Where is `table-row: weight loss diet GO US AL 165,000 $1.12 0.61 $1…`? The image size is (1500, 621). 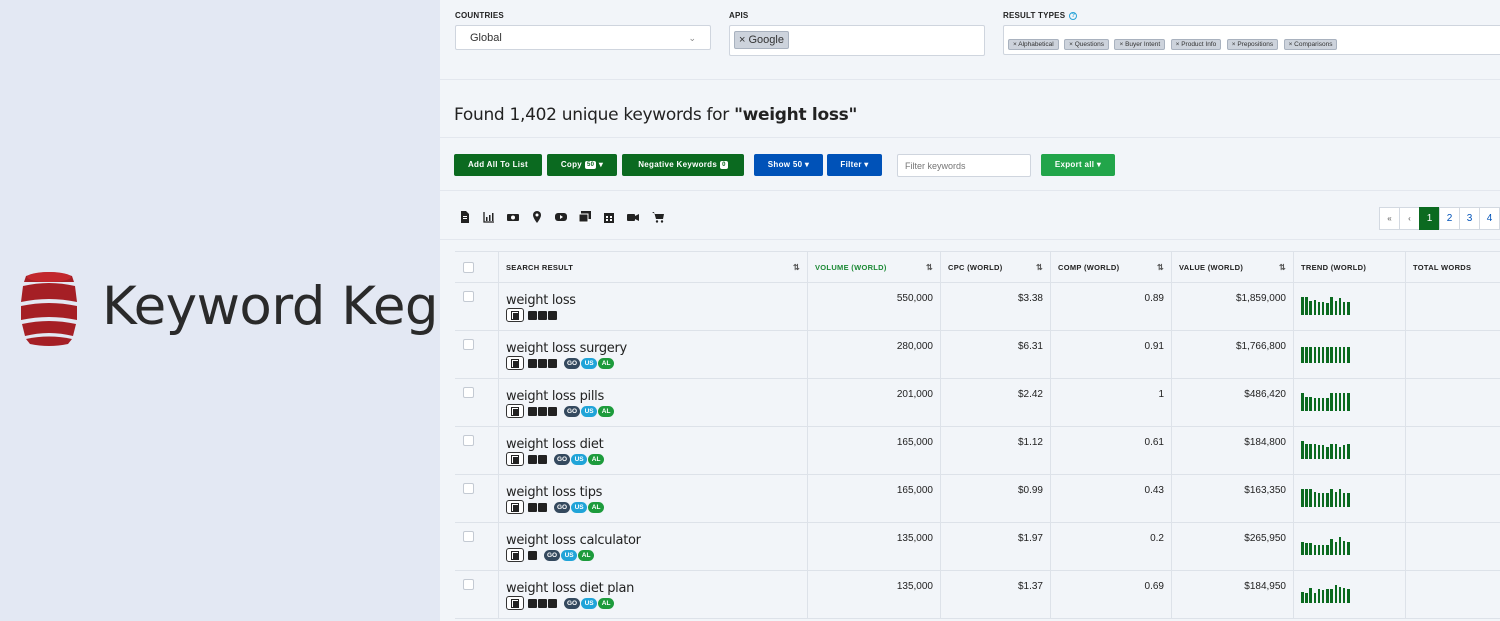 table-row: weight loss diet GO US AL 165,000 $1.12 0.61 $1… is located at coordinates (977, 451).